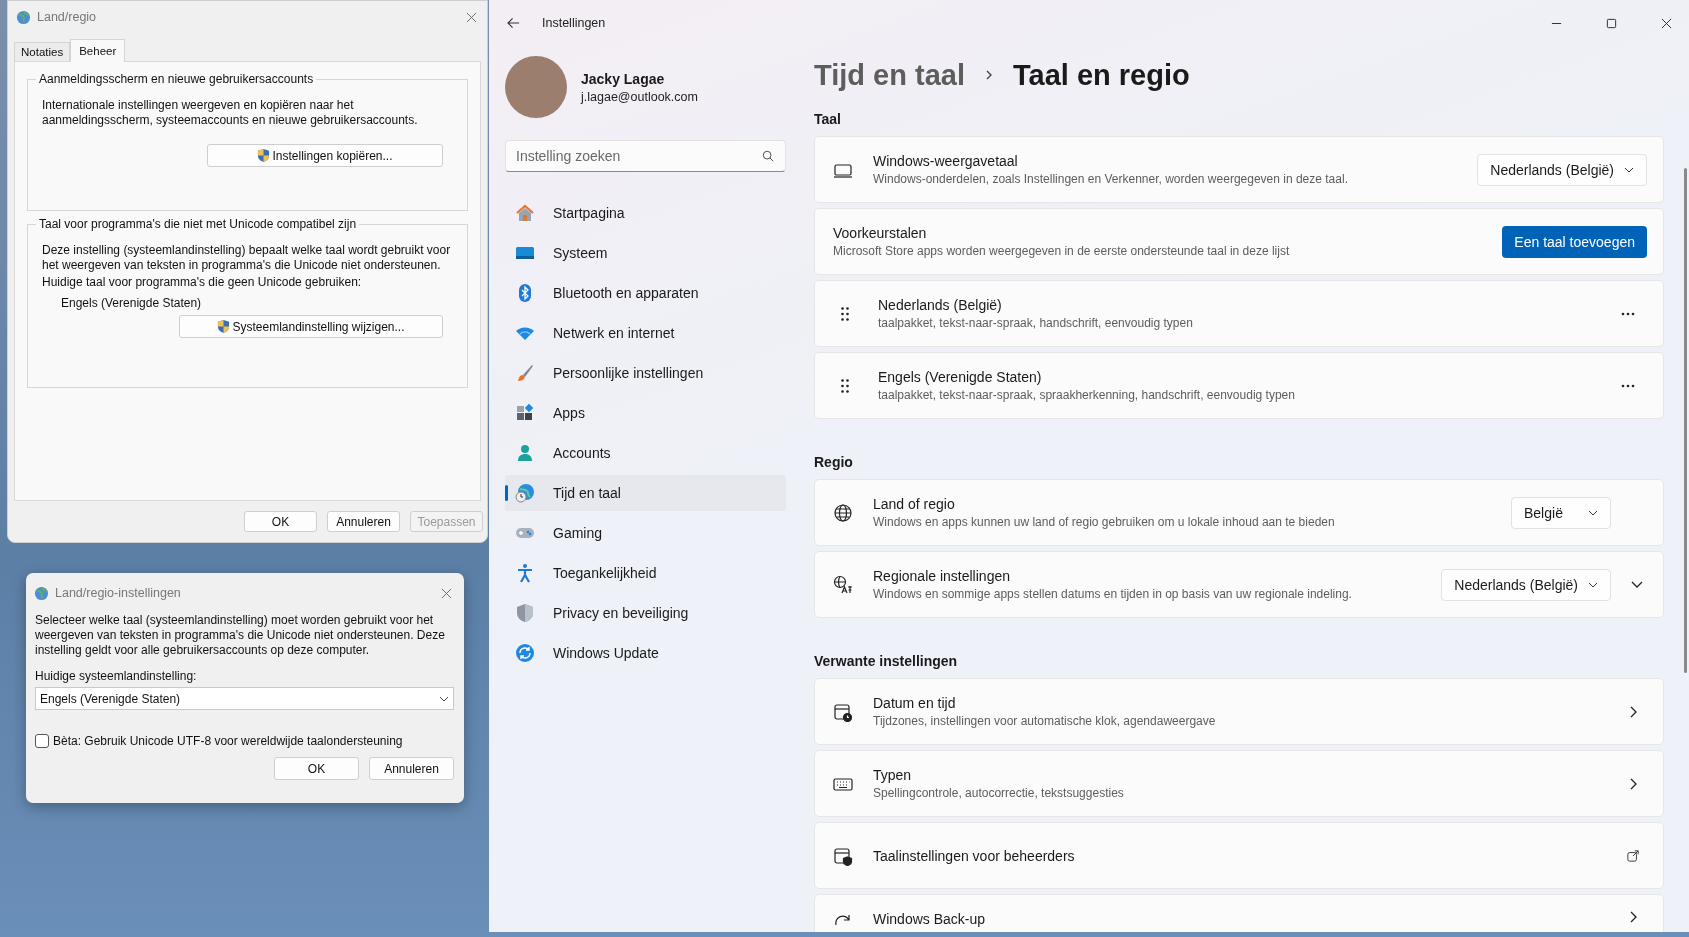 The width and height of the screenshot is (1689, 937). What do you see at coordinates (244, 698) in the screenshot?
I see `locale-dropdown: Engels (Verenigde Staten)` at bounding box center [244, 698].